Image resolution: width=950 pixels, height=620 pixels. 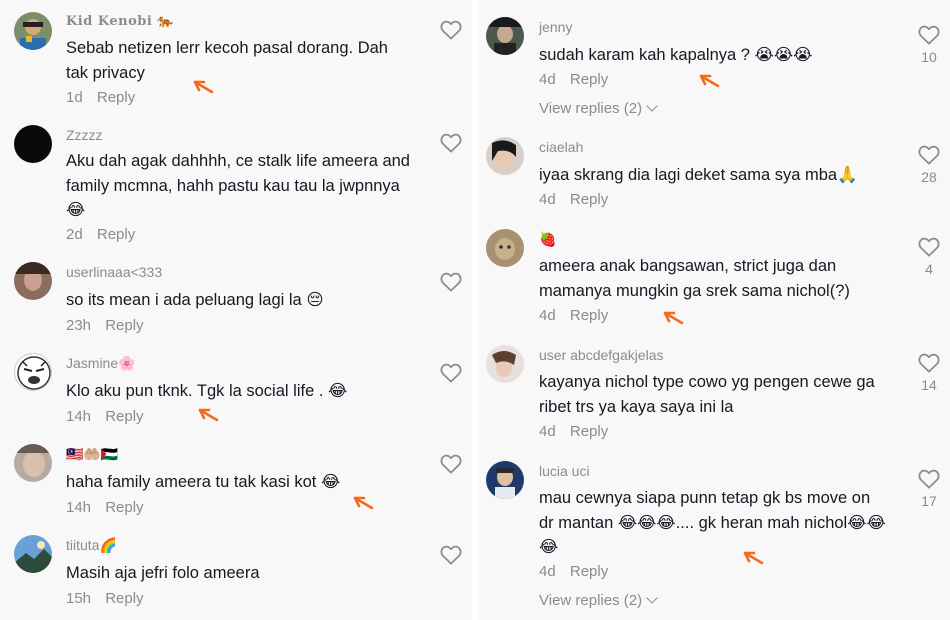 What do you see at coordinates (555, 27) in the screenshot?
I see `comment-username: jenny` at bounding box center [555, 27].